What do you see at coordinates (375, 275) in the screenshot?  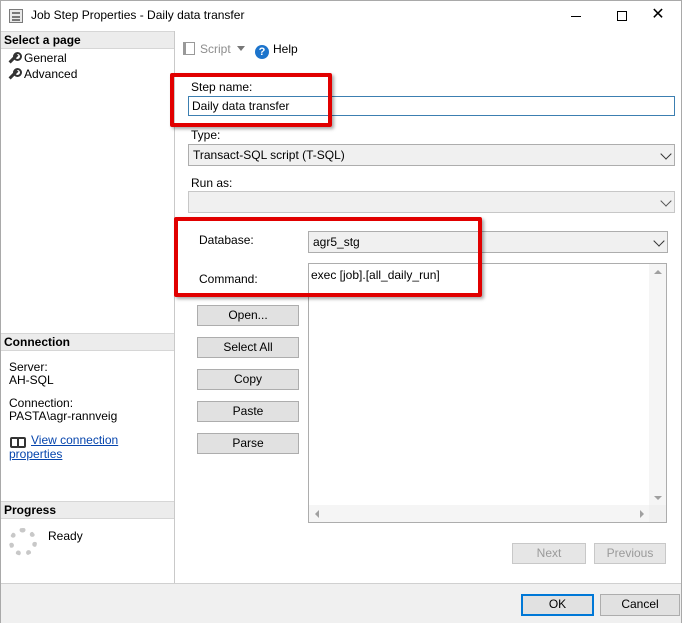 I see `command-text: exec [job].[all_daily_run]` at bounding box center [375, 275].